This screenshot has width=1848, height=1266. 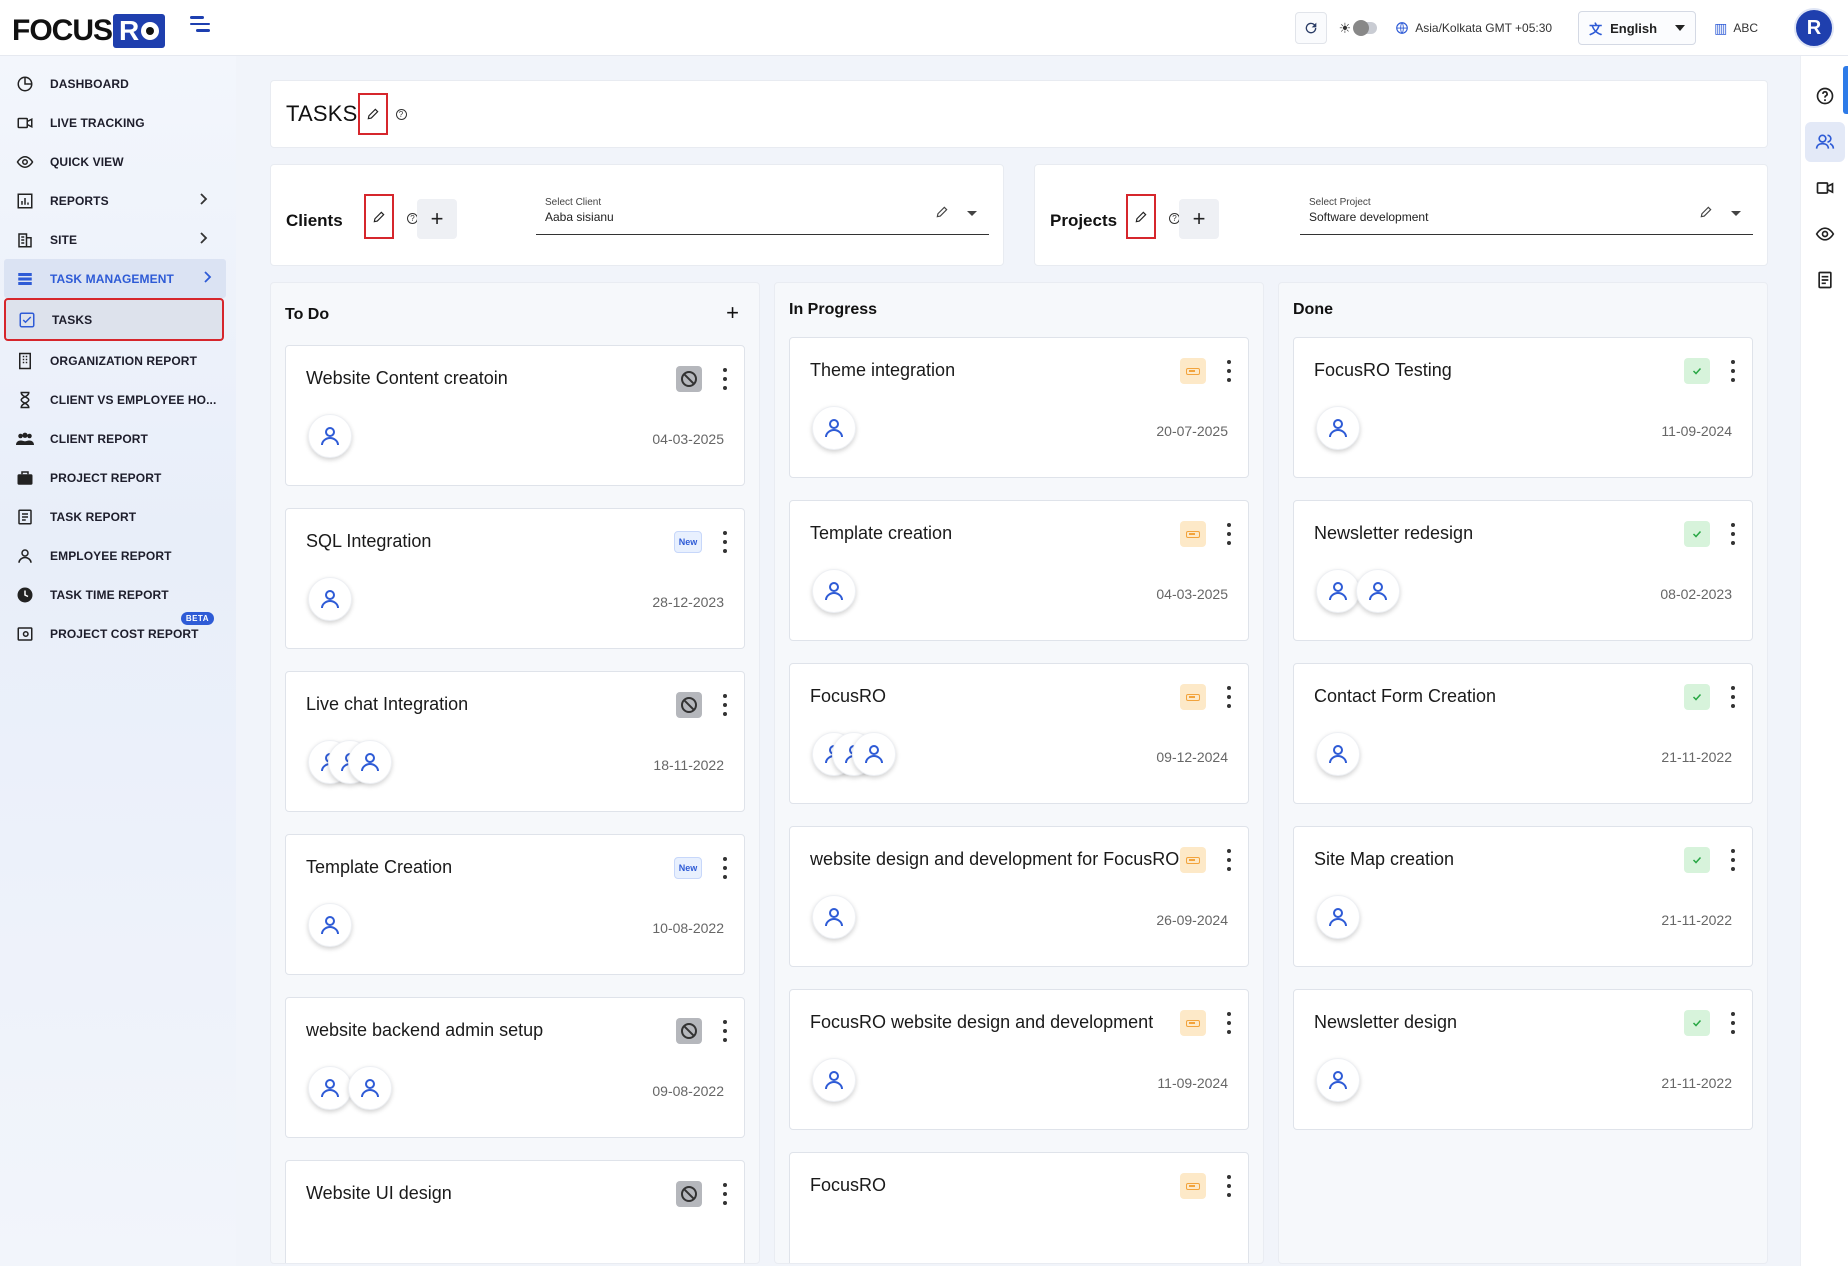 I want to click on add-task-button: +, so click(x=732, y=313).